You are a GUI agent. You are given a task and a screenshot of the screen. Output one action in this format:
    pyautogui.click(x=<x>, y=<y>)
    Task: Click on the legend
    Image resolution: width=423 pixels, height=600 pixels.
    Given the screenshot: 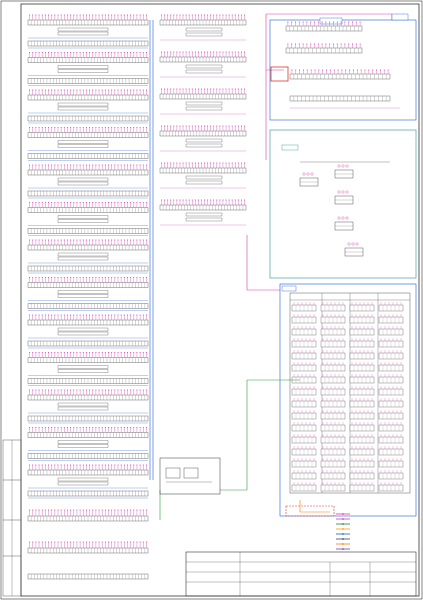 What is the action you would take?
    pyautogui.click(x=343, y=531)
    